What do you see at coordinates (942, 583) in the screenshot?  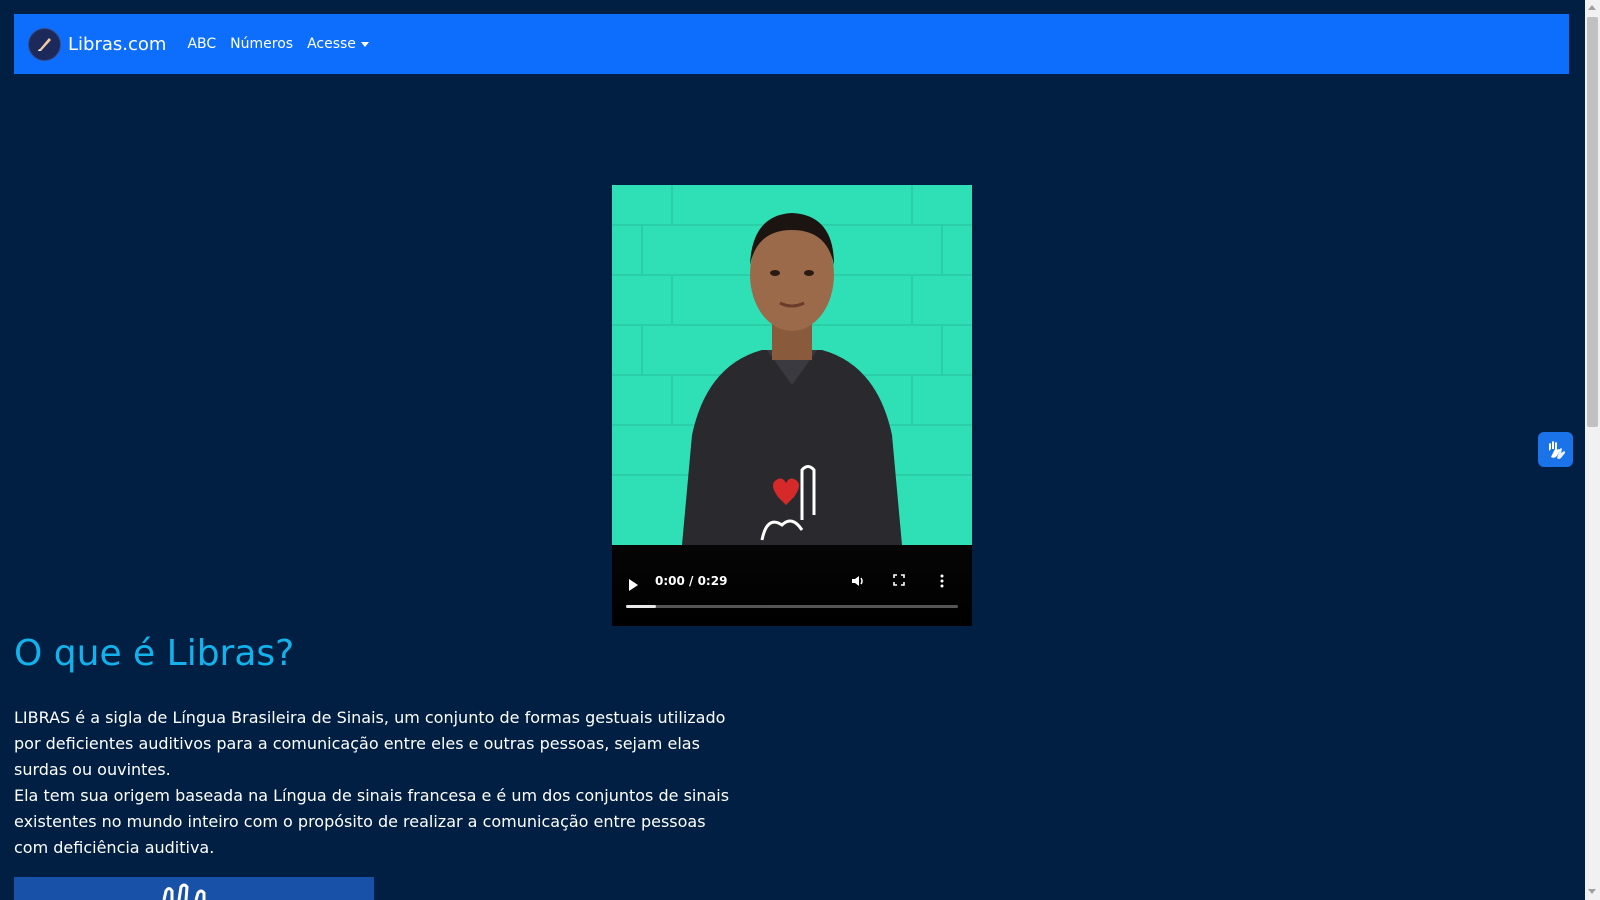 I see `more-icon` at bounding box center [942, 583].